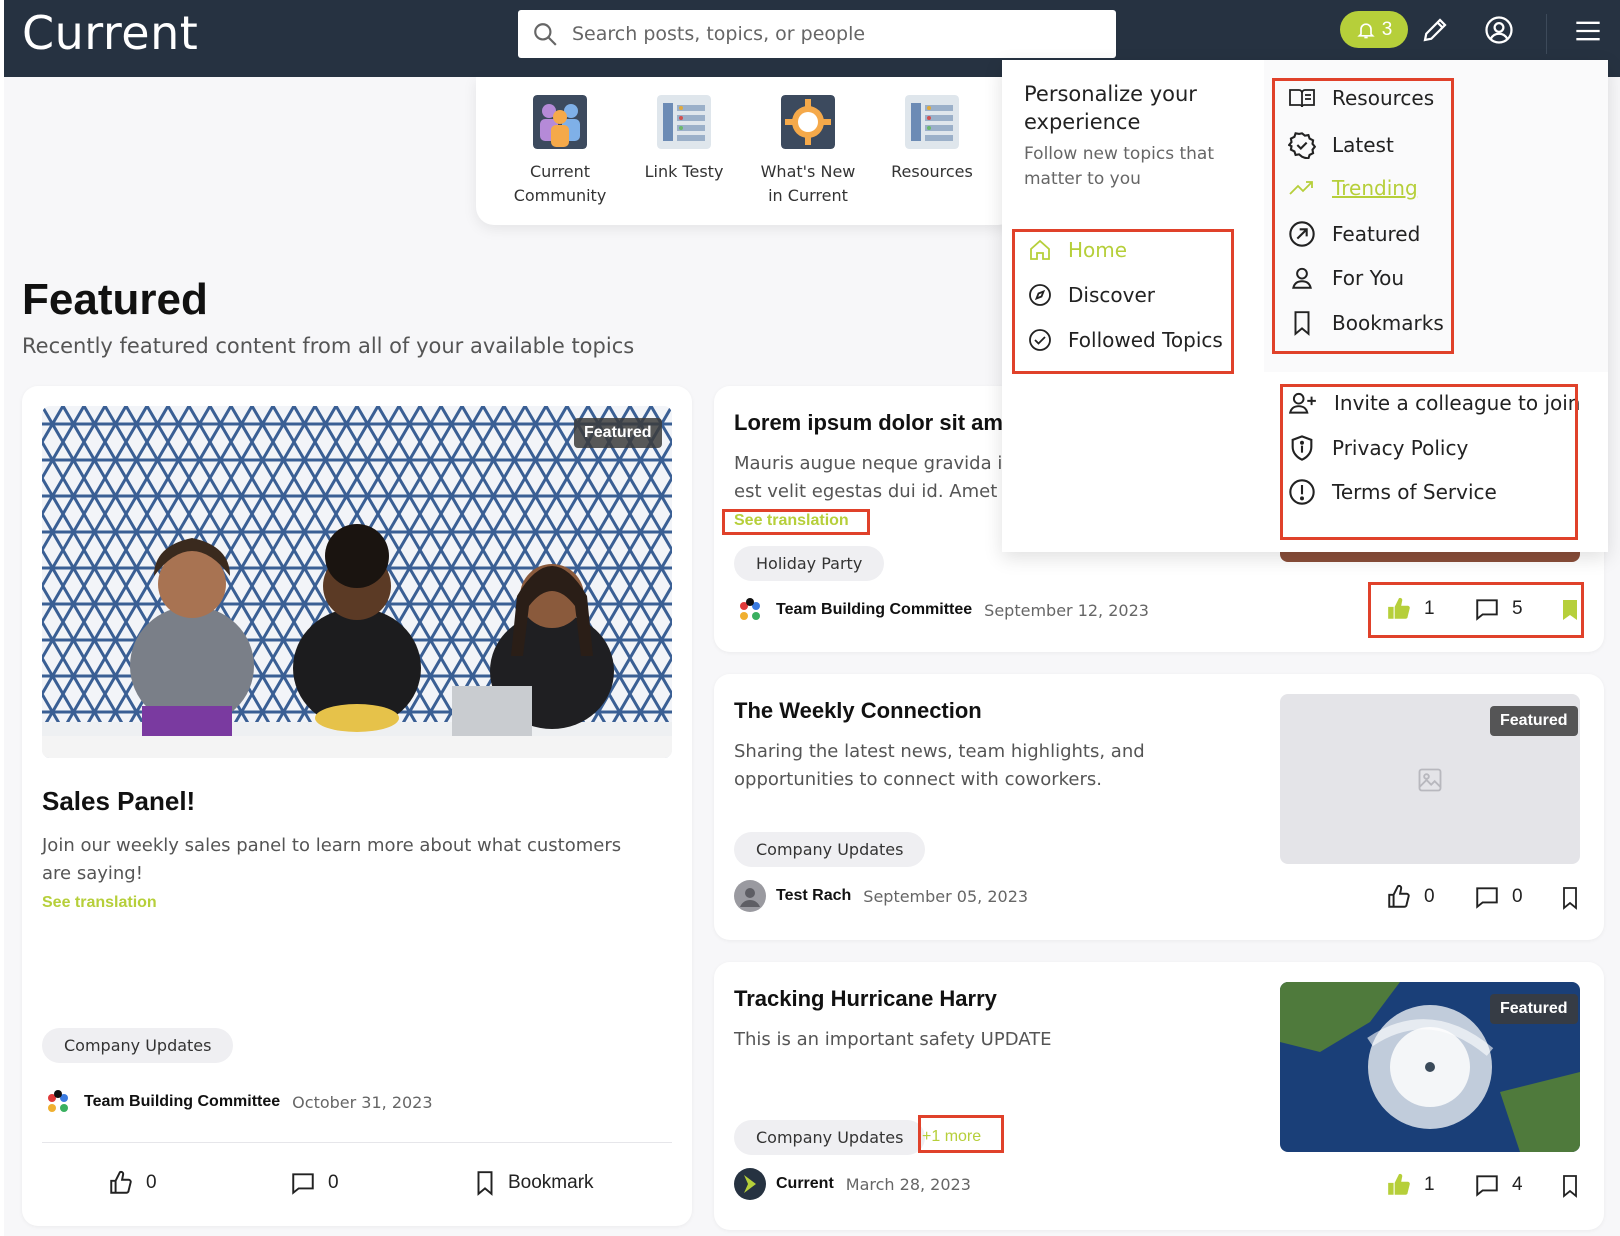  I want to click on post-author: Current March 28, 2023, so click(852, 1184).